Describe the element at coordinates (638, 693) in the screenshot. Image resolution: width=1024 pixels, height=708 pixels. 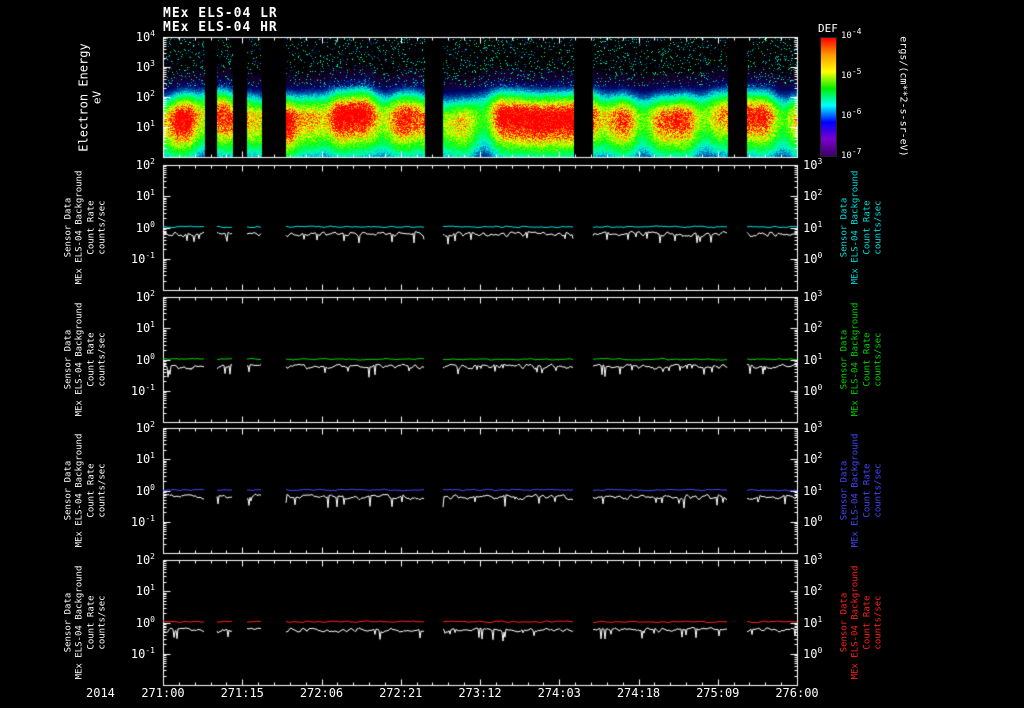
I see `x-axis-tick-label: 274:18` at that location.